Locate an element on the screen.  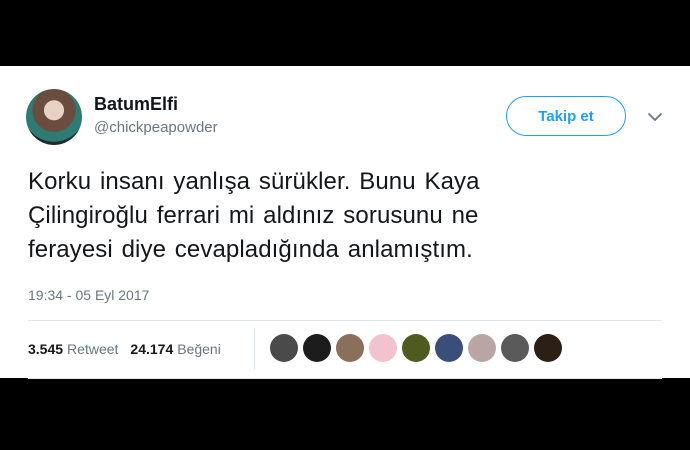
retweet-count: 3.545 is located at coordinates (45, 349).